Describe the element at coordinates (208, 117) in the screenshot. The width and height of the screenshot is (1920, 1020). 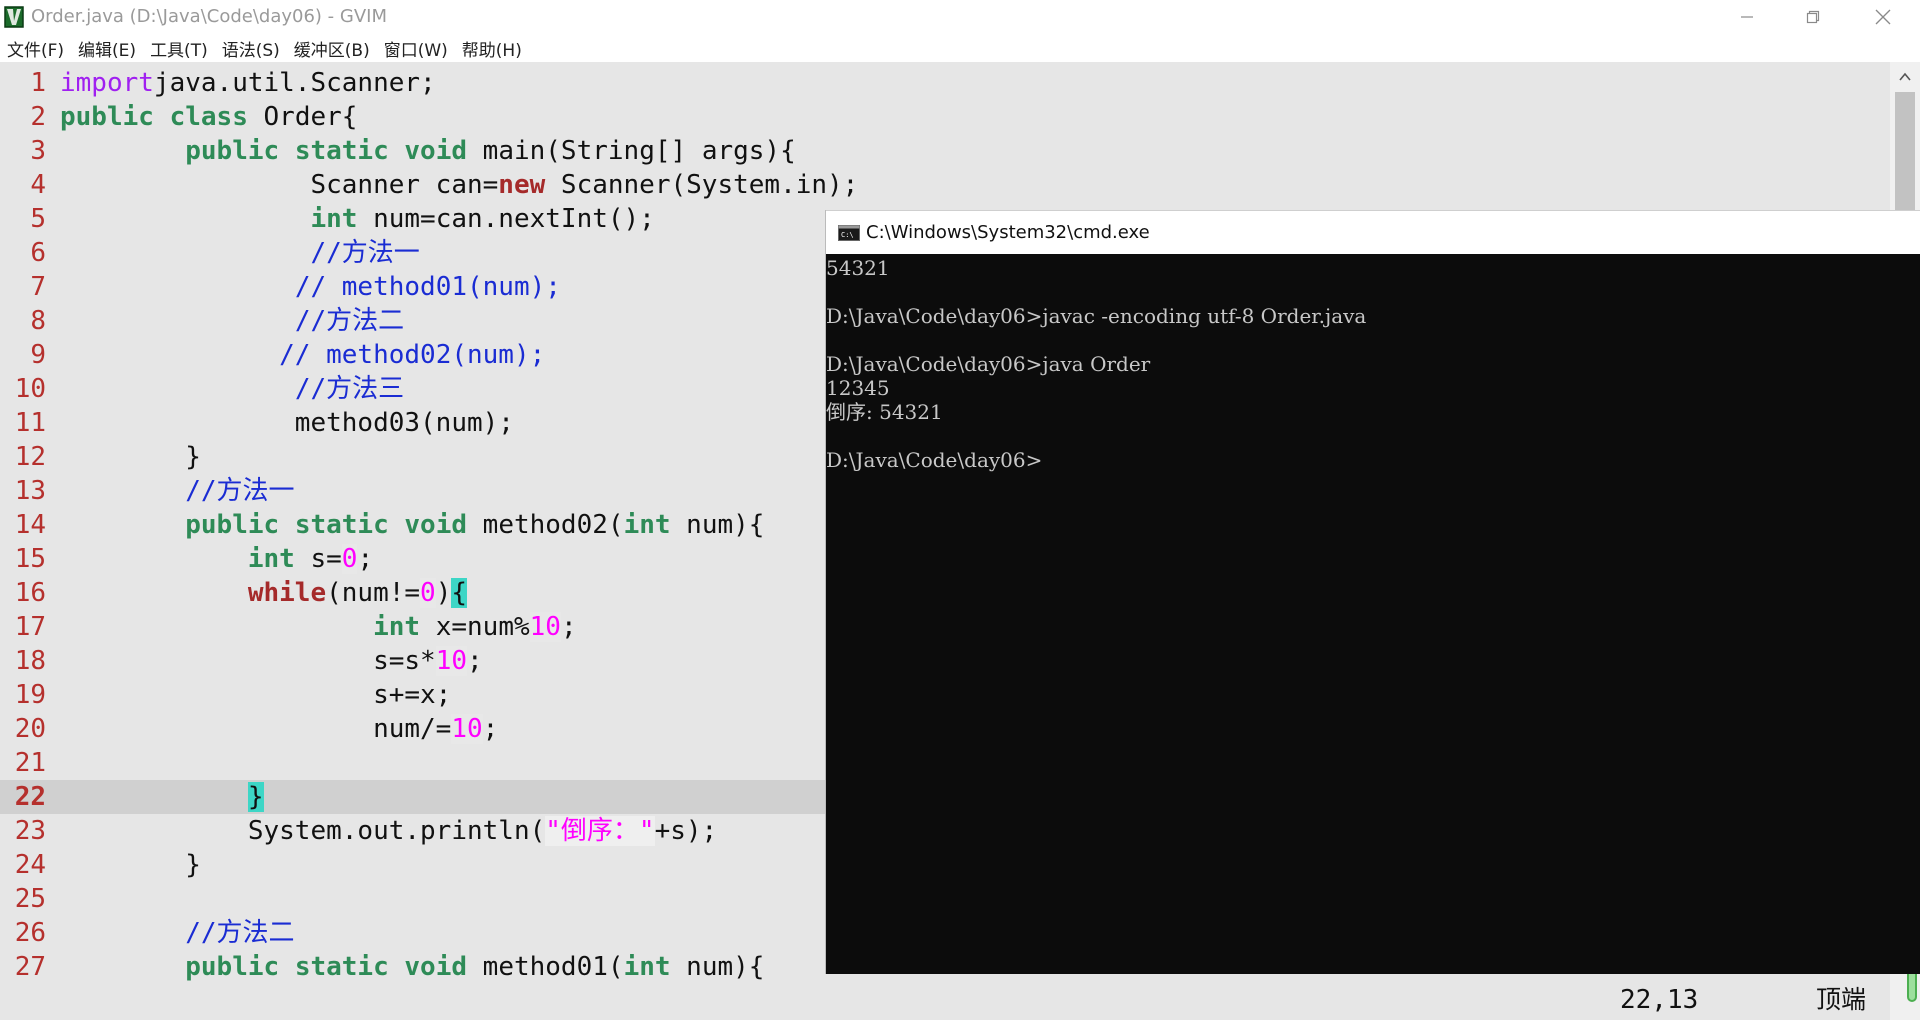
I see `code-token: class` at that location.